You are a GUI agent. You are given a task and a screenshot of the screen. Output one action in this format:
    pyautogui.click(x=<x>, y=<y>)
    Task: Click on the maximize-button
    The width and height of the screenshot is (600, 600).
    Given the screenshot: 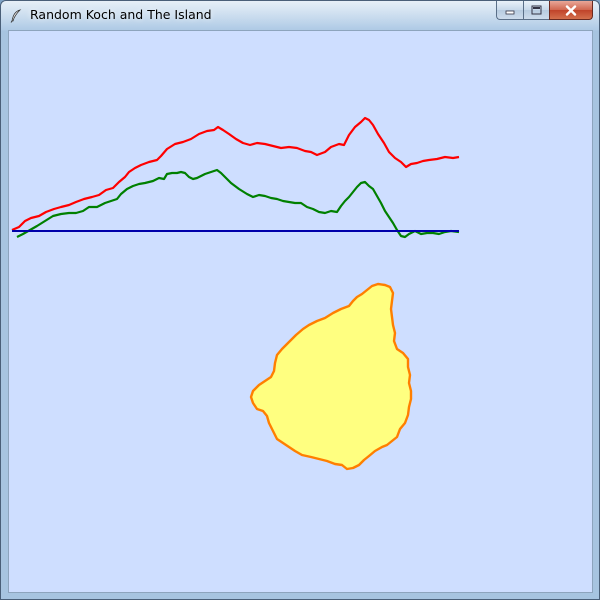 What is the action you would take?
    pyautogui.click(x=536, y=10)
    